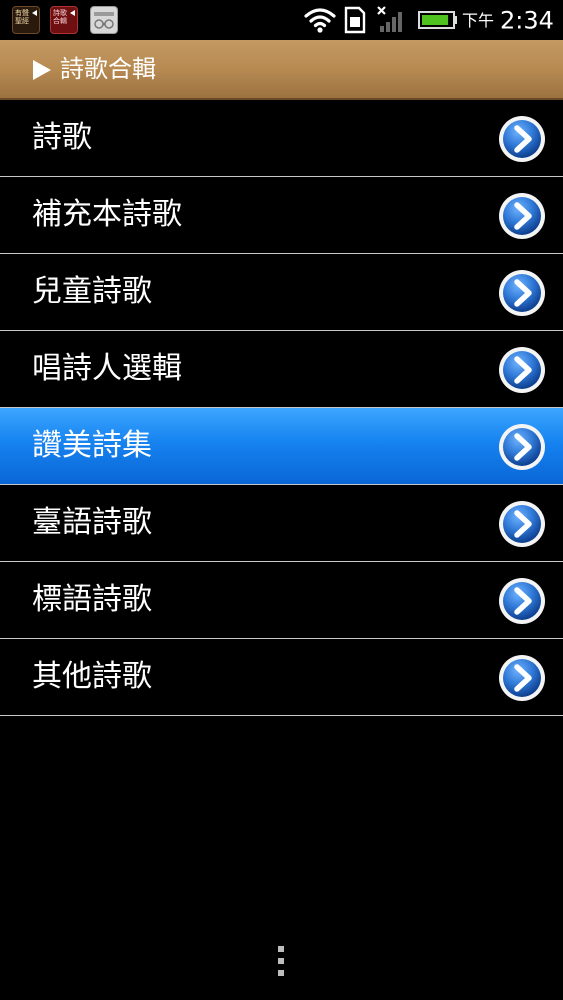 This screenshot has width=563, height=1000. What do you see at coordinates (92, 676) in the screenshot?
I see `list-item-label: 其他詩歌` at bounding box center [92, 676].